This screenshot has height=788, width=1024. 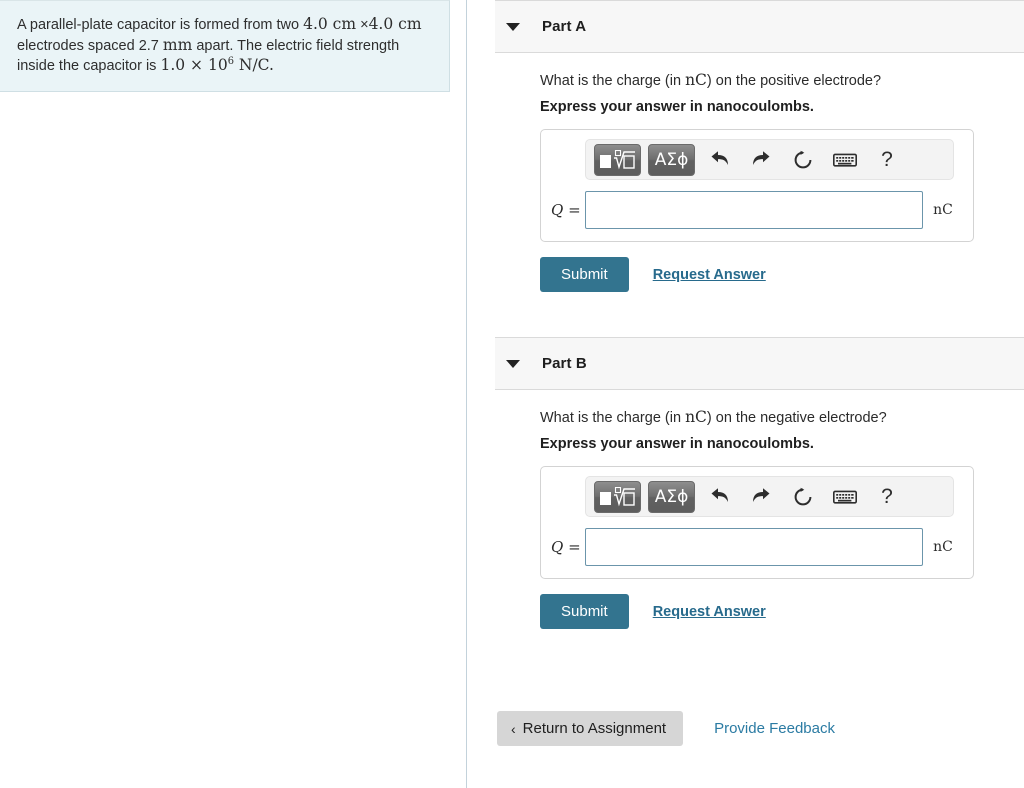 I want to click on question-b-unit: nC, so click(x=696, y=417).